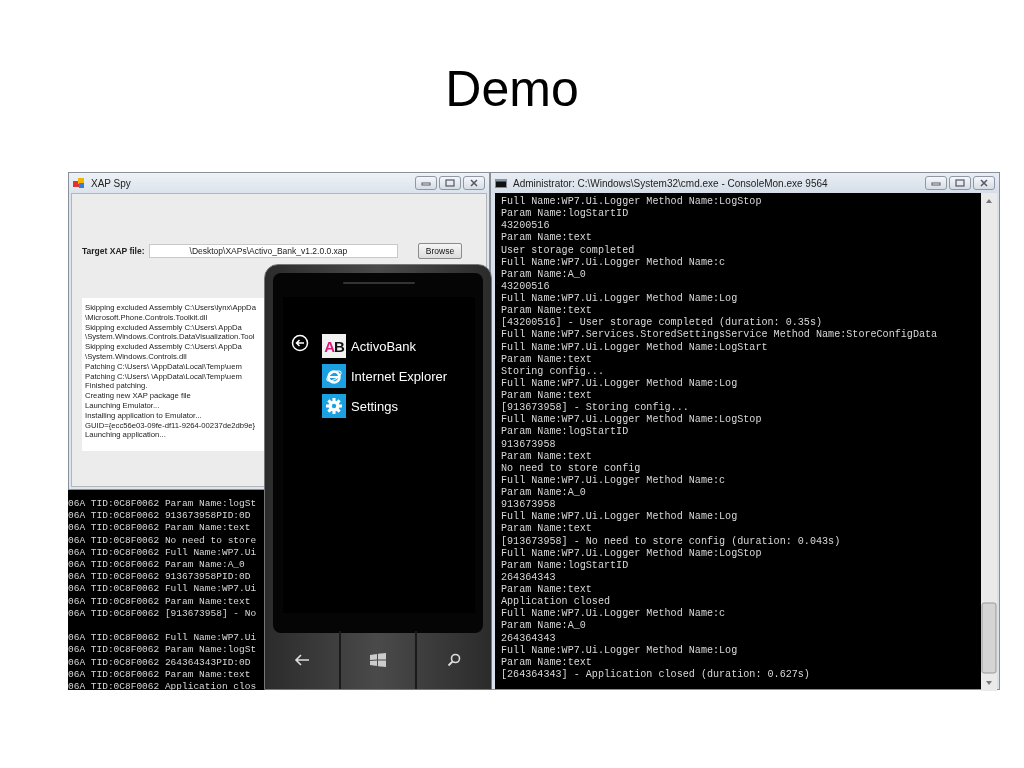  I want to click on console-line: Application closed, so click(556, 602).